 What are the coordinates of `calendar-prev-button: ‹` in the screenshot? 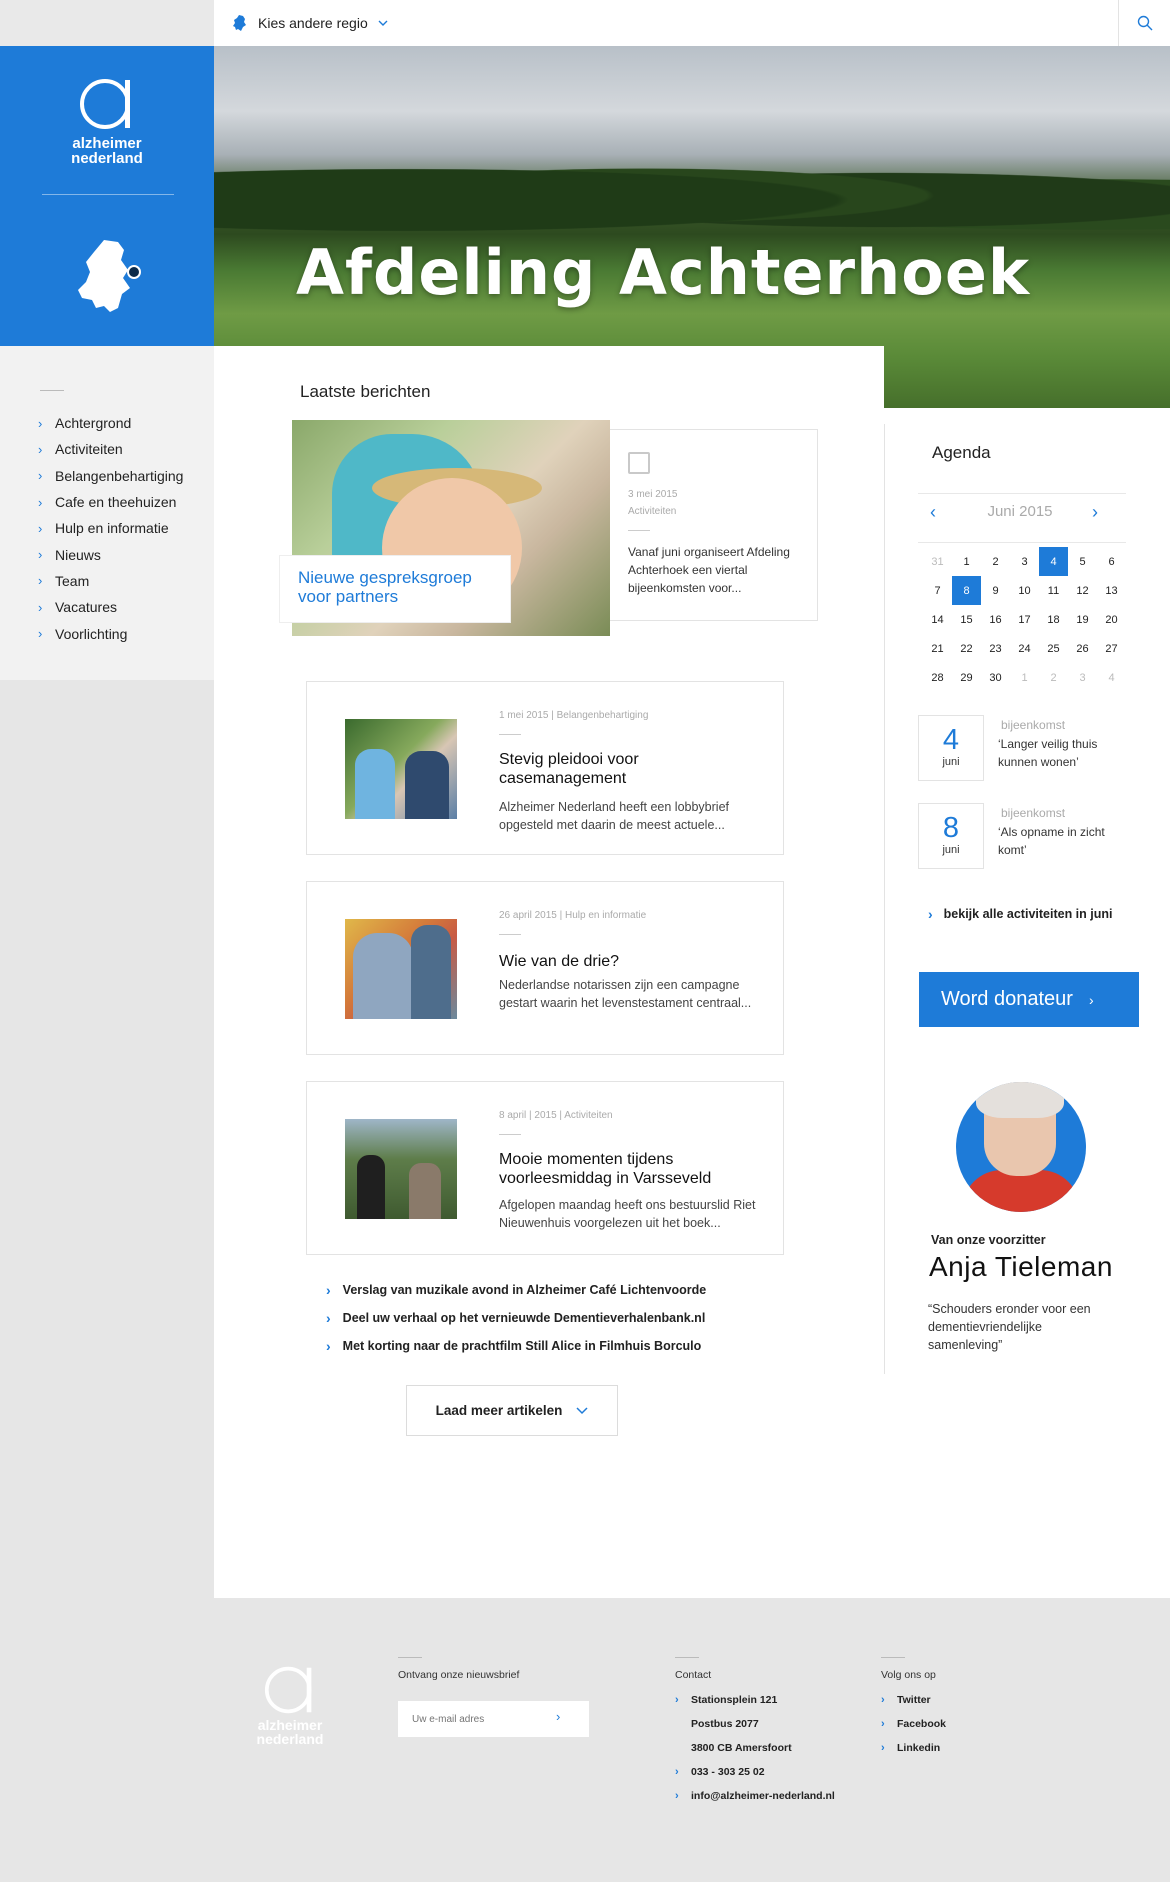 It's located at (933, 512).